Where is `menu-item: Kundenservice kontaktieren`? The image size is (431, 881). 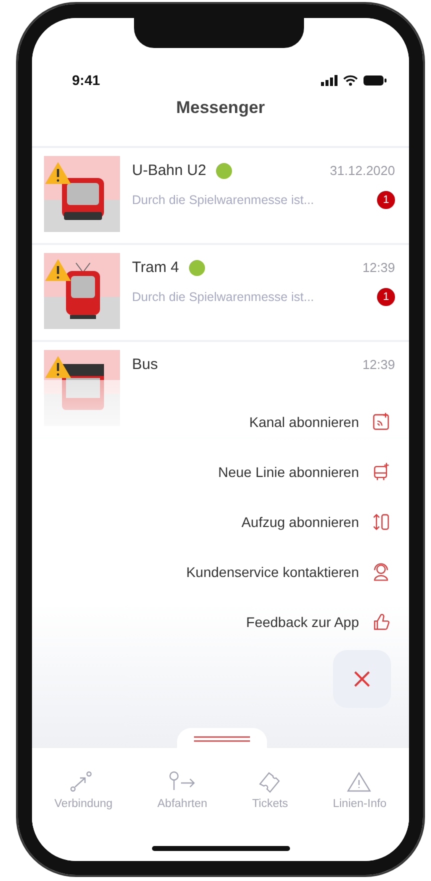 menu-item: Kundenservice kontaktieren is located at coordinates (272, 572).